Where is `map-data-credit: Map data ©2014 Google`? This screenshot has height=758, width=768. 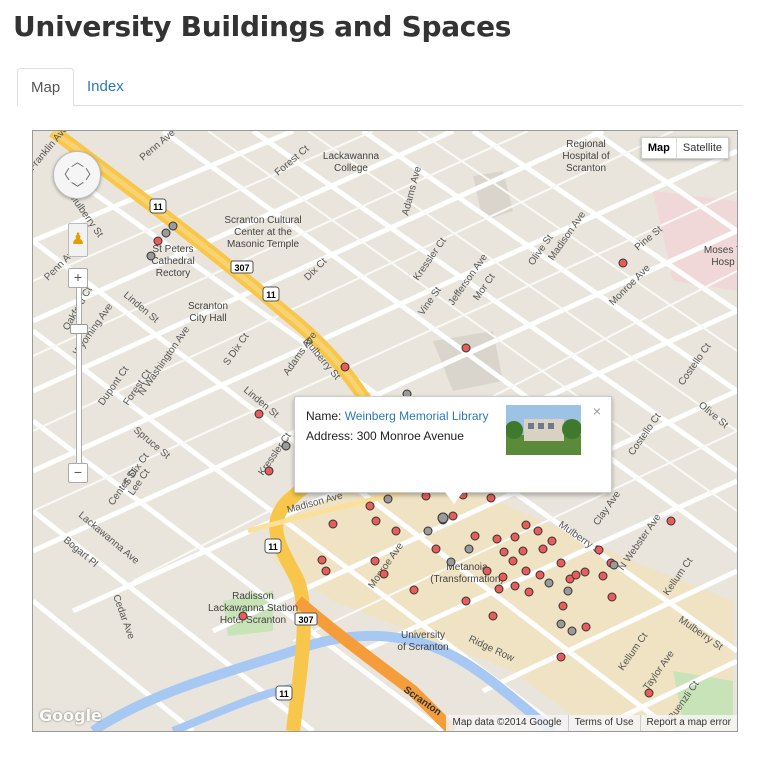
map-data-credit: Map data ©2014 Google is located at coordinates (507, 722).